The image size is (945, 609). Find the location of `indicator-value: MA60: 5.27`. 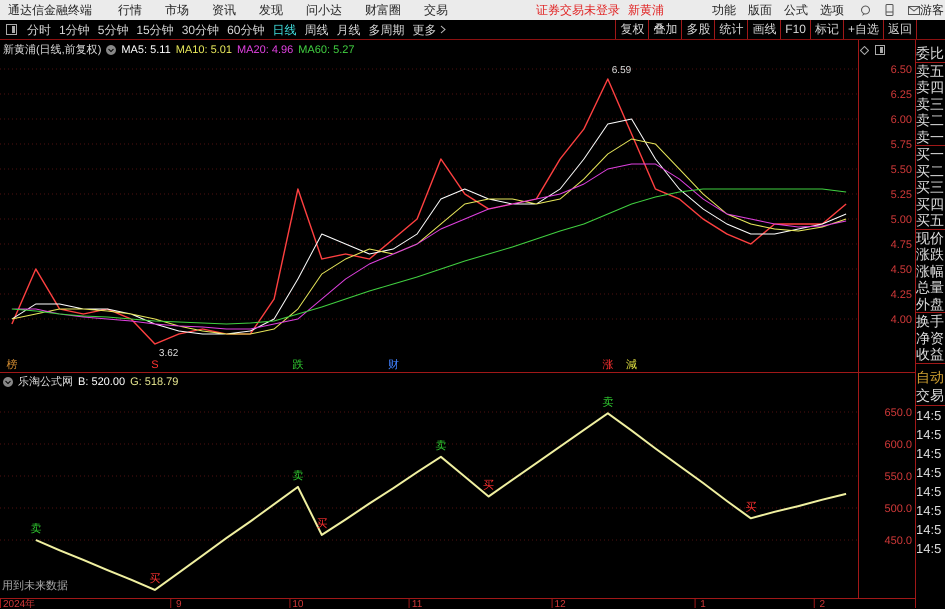

indicator-value: MA60: 5.27 is located at coordinates (326, 50).